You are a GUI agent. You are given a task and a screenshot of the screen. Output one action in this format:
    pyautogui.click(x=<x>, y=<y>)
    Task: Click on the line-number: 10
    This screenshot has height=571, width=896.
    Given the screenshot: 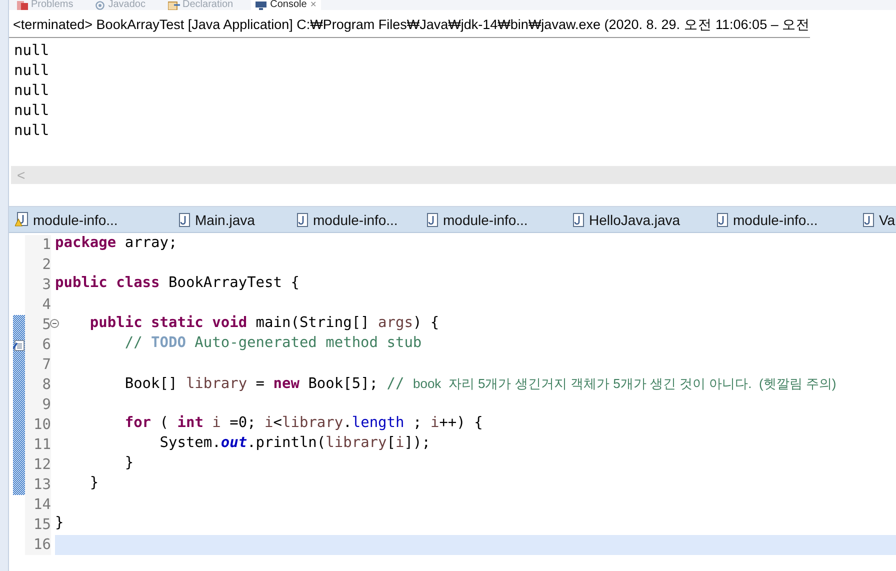 What is the action you would take?
    pyautogui.click(x=42, y=425)
    